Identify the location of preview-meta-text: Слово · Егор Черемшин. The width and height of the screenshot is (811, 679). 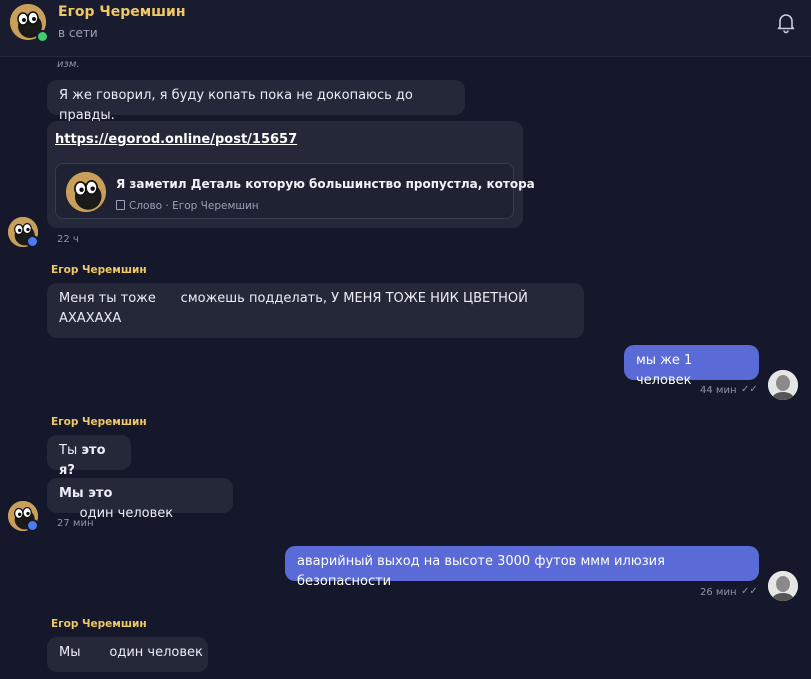
(194, 206).